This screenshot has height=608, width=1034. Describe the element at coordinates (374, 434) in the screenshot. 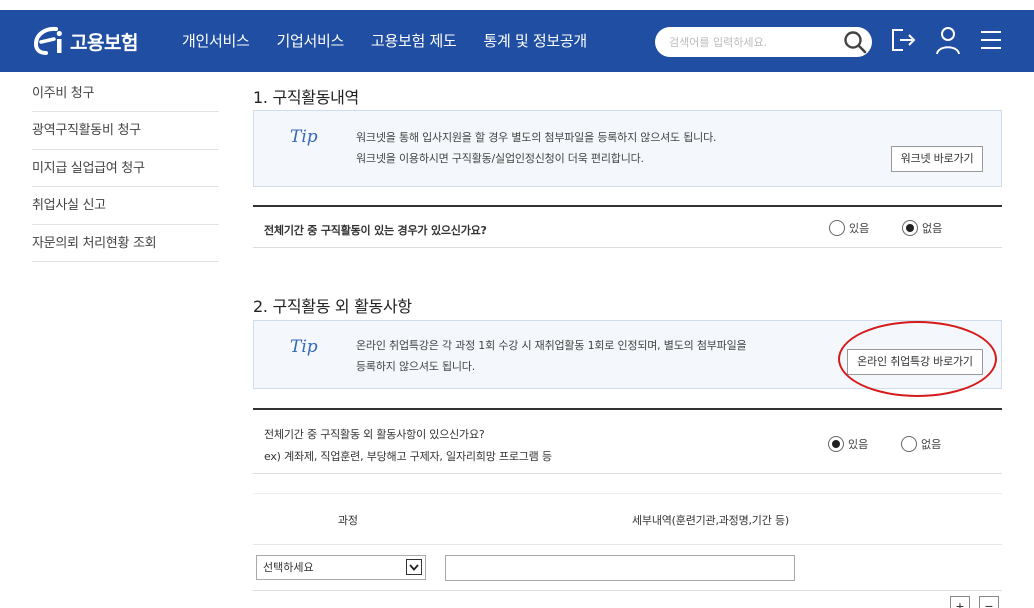

I see `question-other-activities: 전체기간 중 구직활동 외 활동사항이 있으신가요?` at that location.